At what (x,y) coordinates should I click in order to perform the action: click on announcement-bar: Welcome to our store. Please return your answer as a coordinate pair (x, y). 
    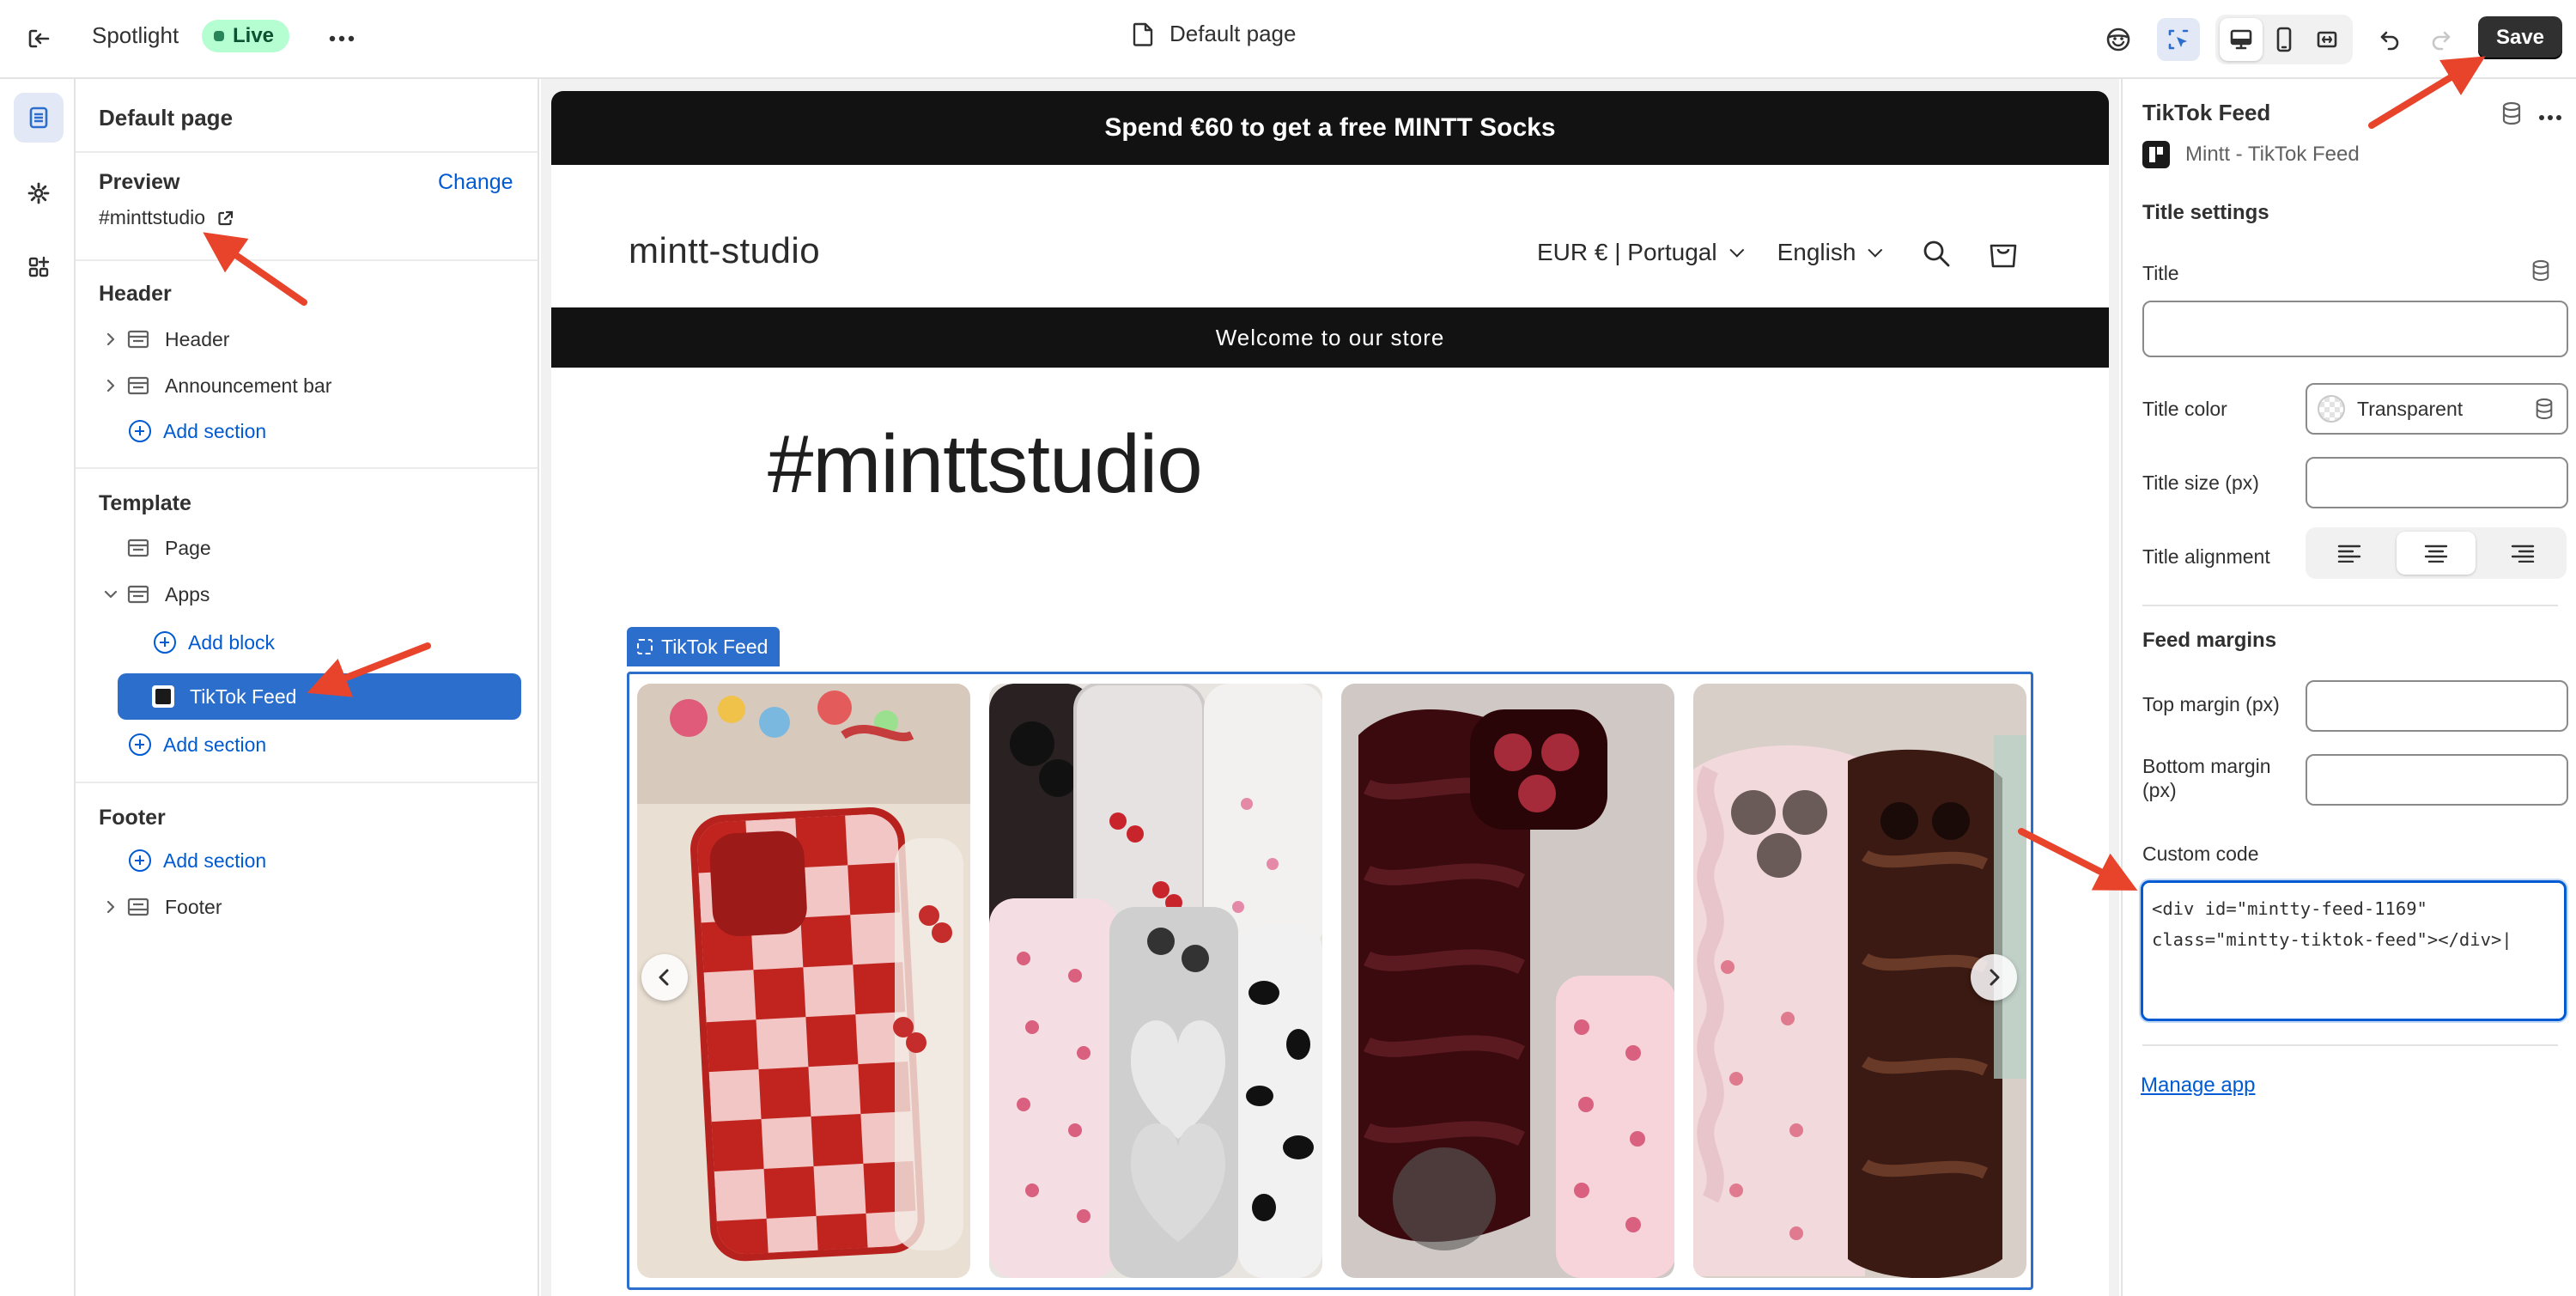
    Looking at the image, I should click on (1330, 337).